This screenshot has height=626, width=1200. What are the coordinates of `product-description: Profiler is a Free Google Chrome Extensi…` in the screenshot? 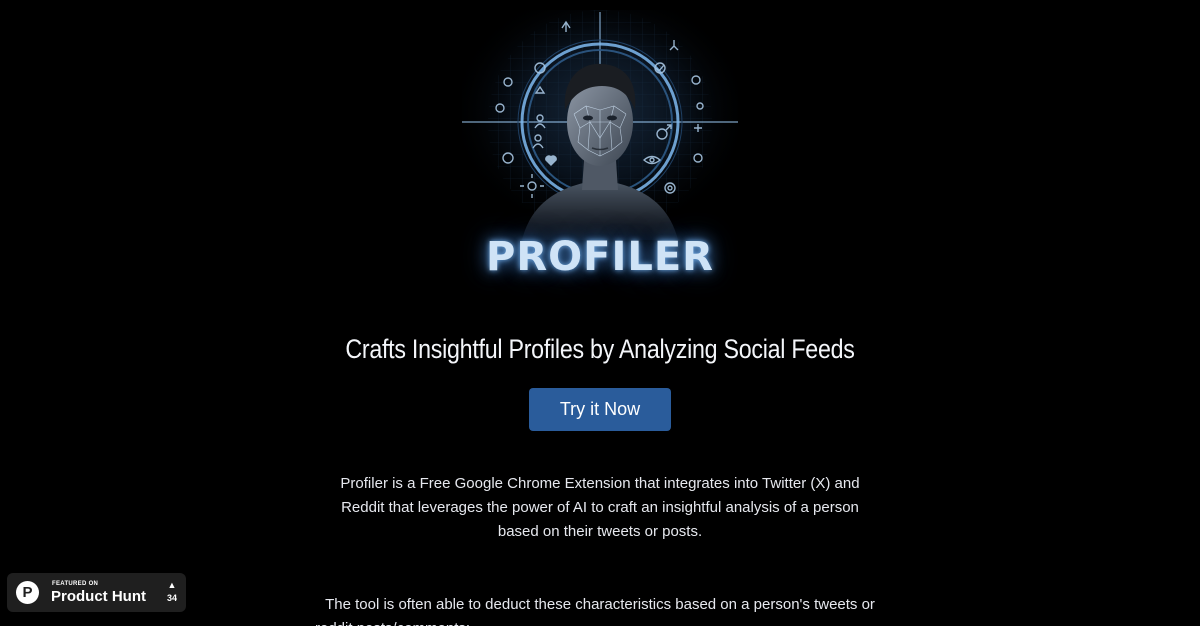 It's located at (600, 507).